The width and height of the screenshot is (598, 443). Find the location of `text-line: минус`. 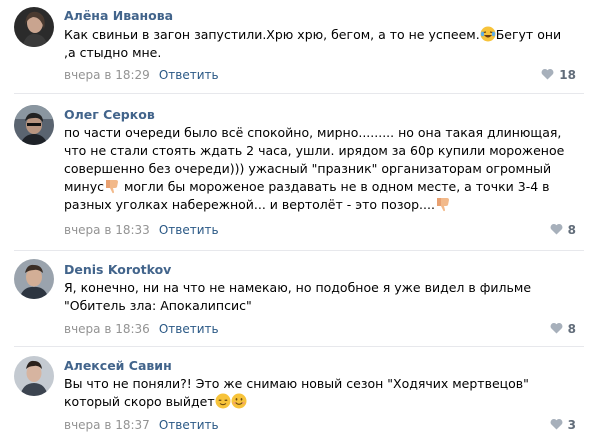

text-line: минус is located at coordinates (84, 186).